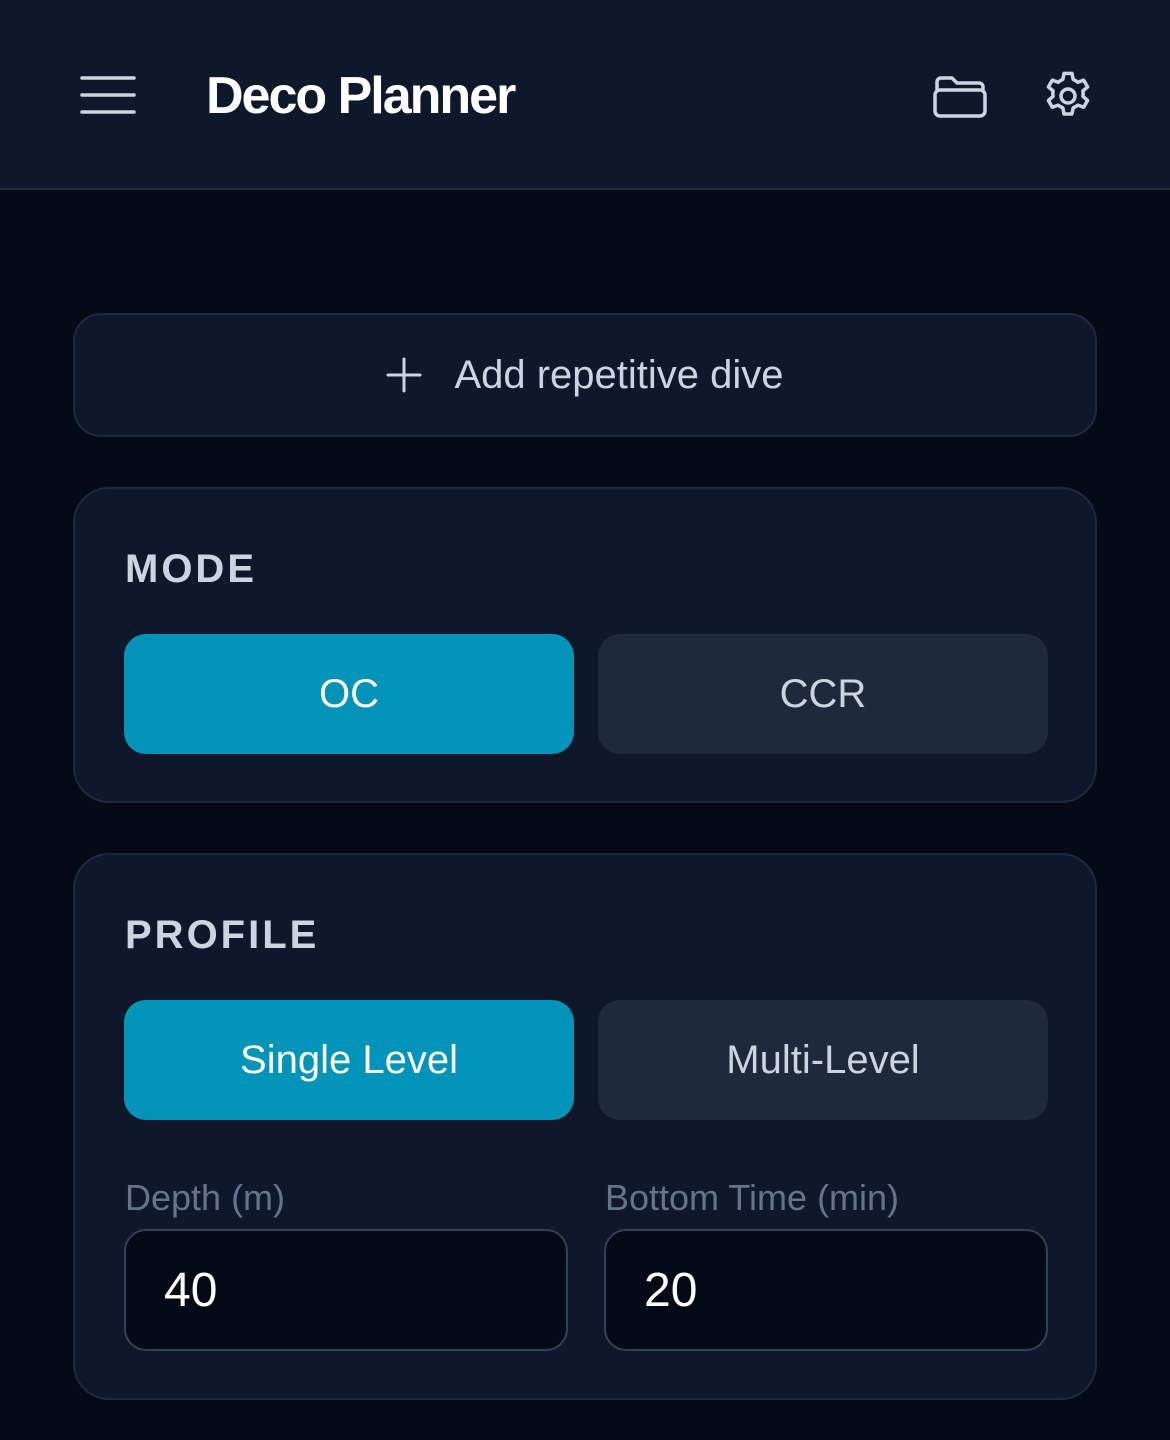  I want to click on gear-icon, so click(1069, 96).